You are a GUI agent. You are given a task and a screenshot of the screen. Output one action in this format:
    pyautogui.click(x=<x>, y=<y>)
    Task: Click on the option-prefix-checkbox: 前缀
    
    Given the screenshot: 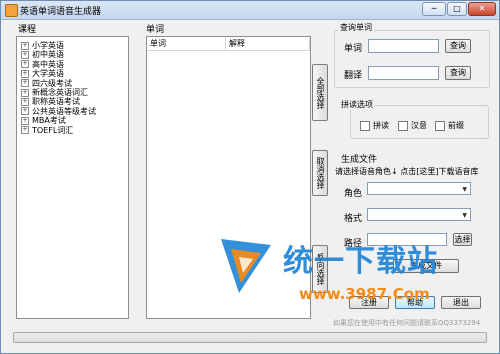 What is the action you would take?
    pyautogui.click(x=449, y=125)
    